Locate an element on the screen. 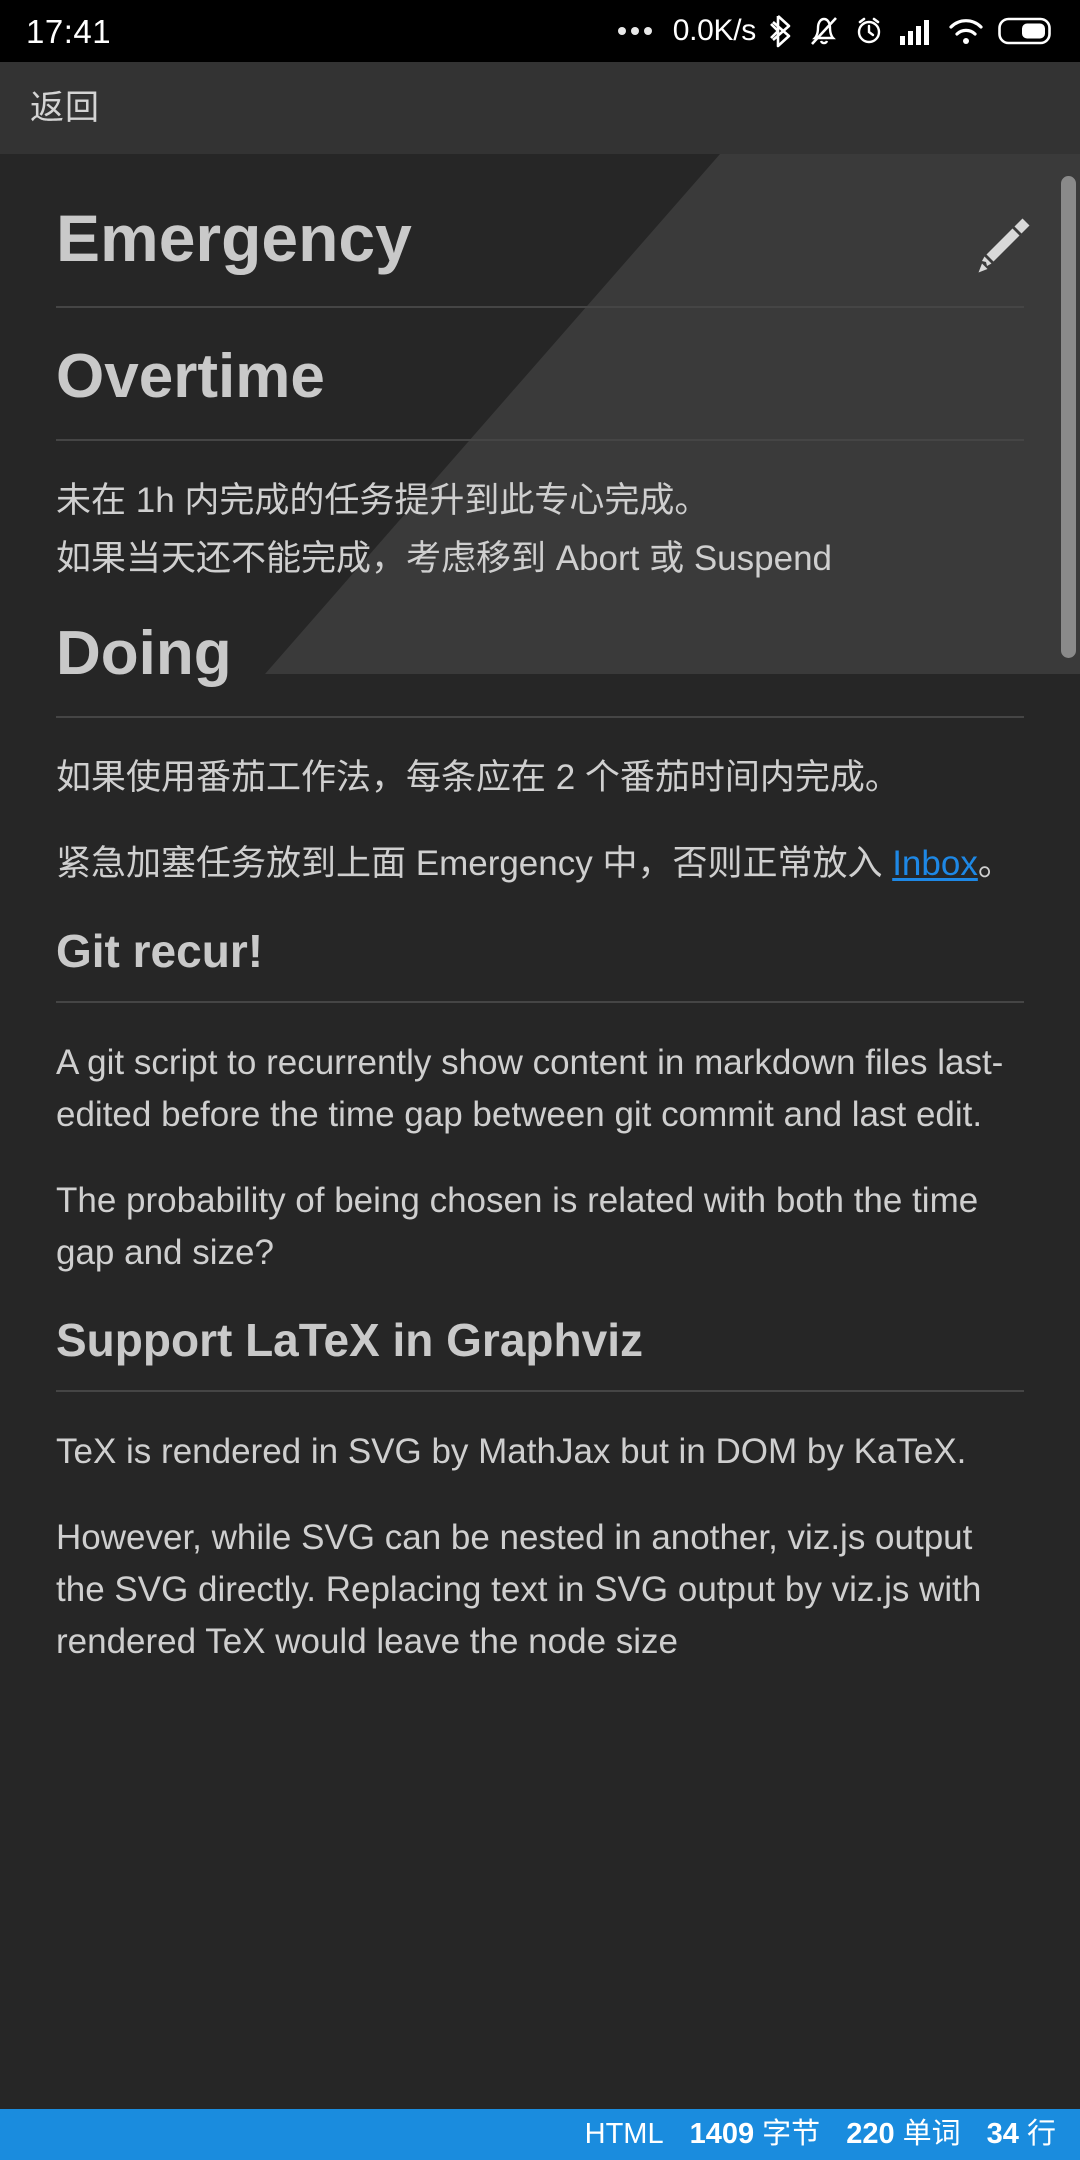 Image resolution: width=1080 pixels, height=2160 pixels. wifi-icon is located at coordinates (966, 31).